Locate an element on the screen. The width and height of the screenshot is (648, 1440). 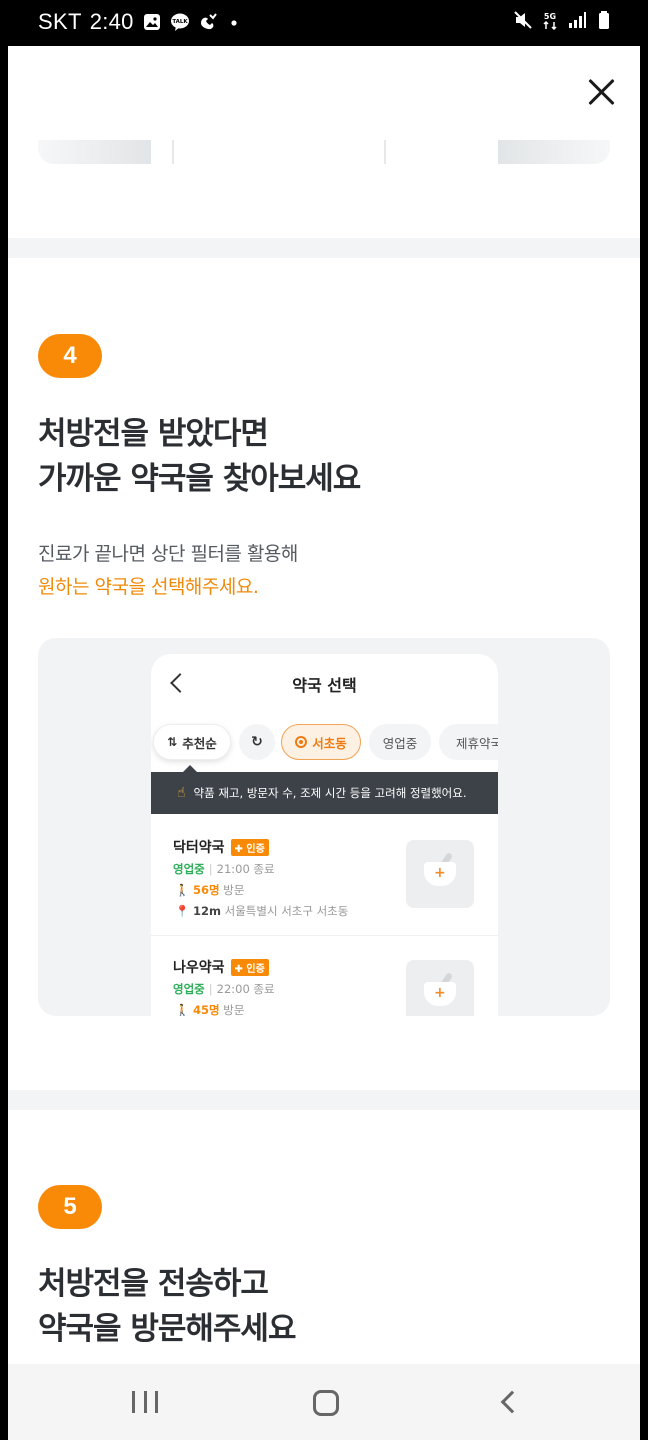
refresh-icon: ↻ is located at coordinates (257, 742).